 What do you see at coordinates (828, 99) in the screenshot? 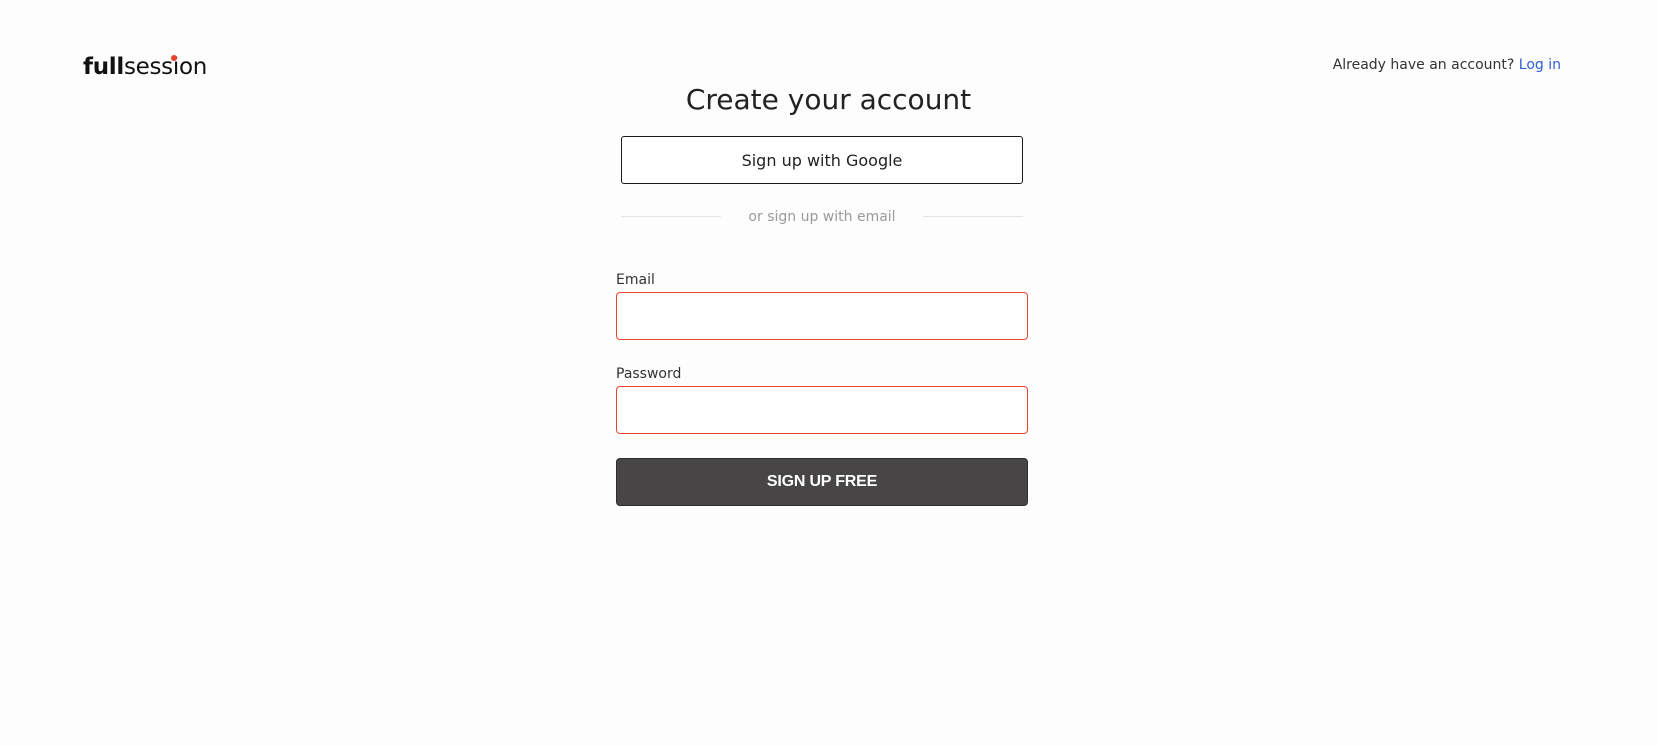
I see `page-title: Create your account` at bounding box center [828, 99].